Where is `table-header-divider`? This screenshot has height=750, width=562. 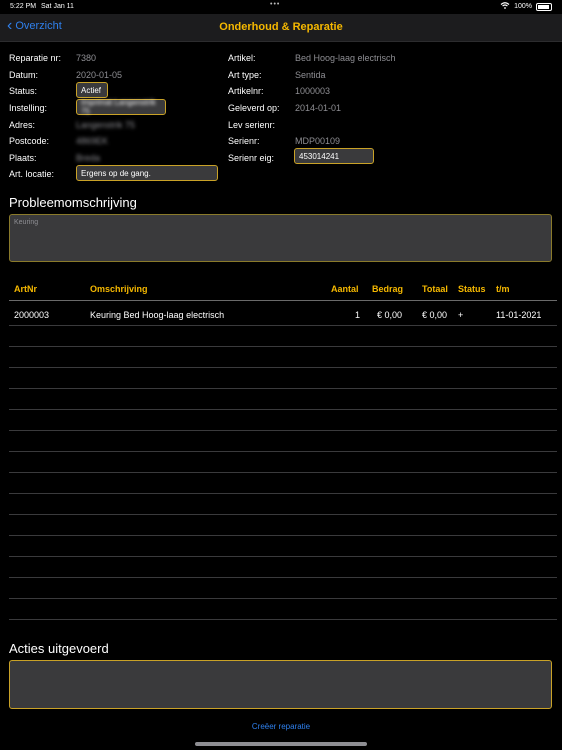 table-header-divider is located at coordinates (283, 300).